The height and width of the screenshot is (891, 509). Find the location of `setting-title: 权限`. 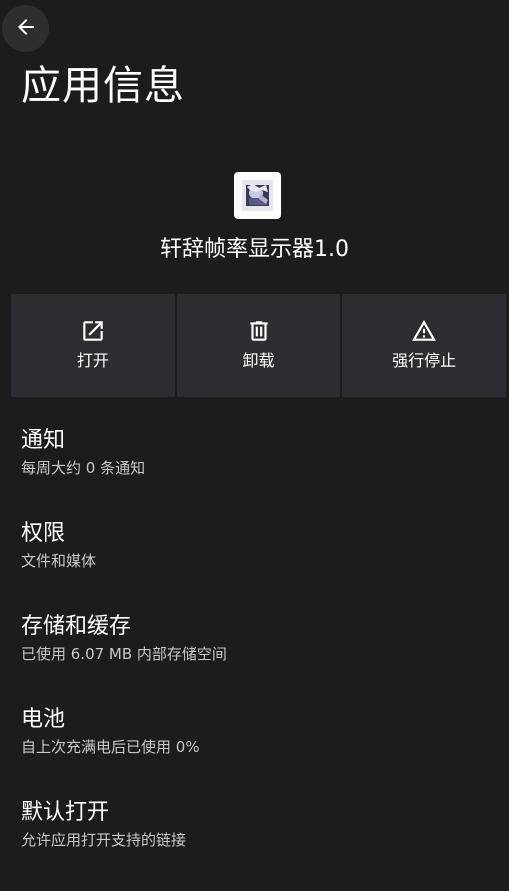

setting-title: 权限 is located at coordinates (43, 533).